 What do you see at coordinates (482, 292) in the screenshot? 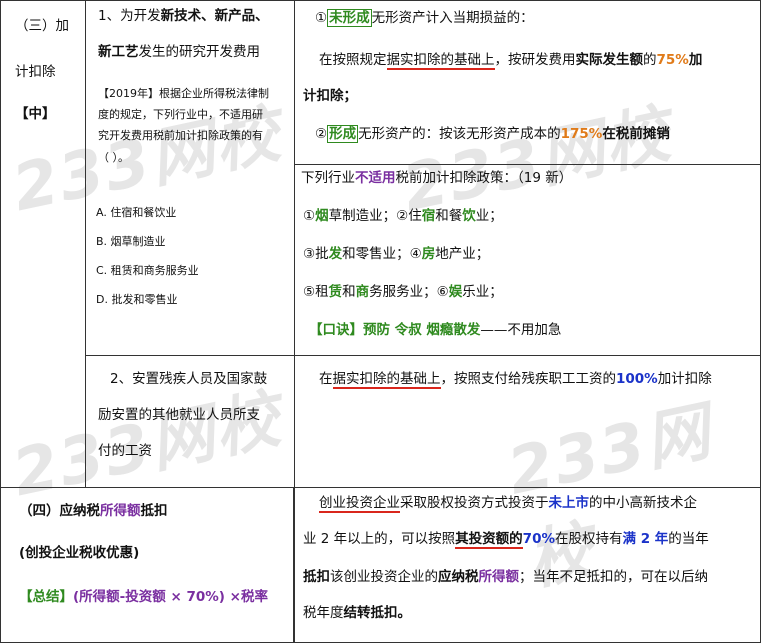
I see `industry-text: 乐业；` at bounding box center [482, 292].